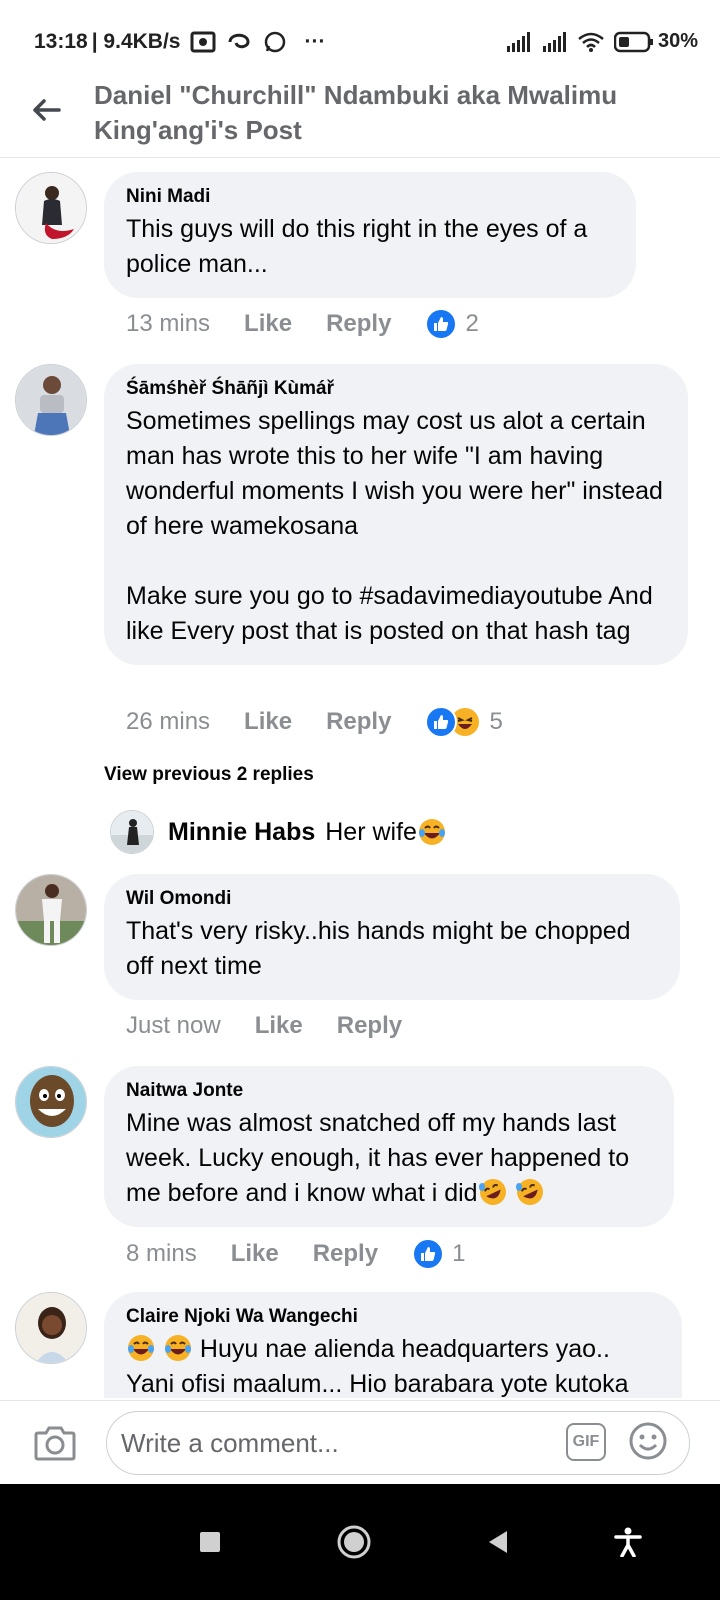  Describe the element at coordinates (360, 40) in the screenshot. I see `status-bar: 13:18 | 9.4KB/s ··· 30%` at that location.